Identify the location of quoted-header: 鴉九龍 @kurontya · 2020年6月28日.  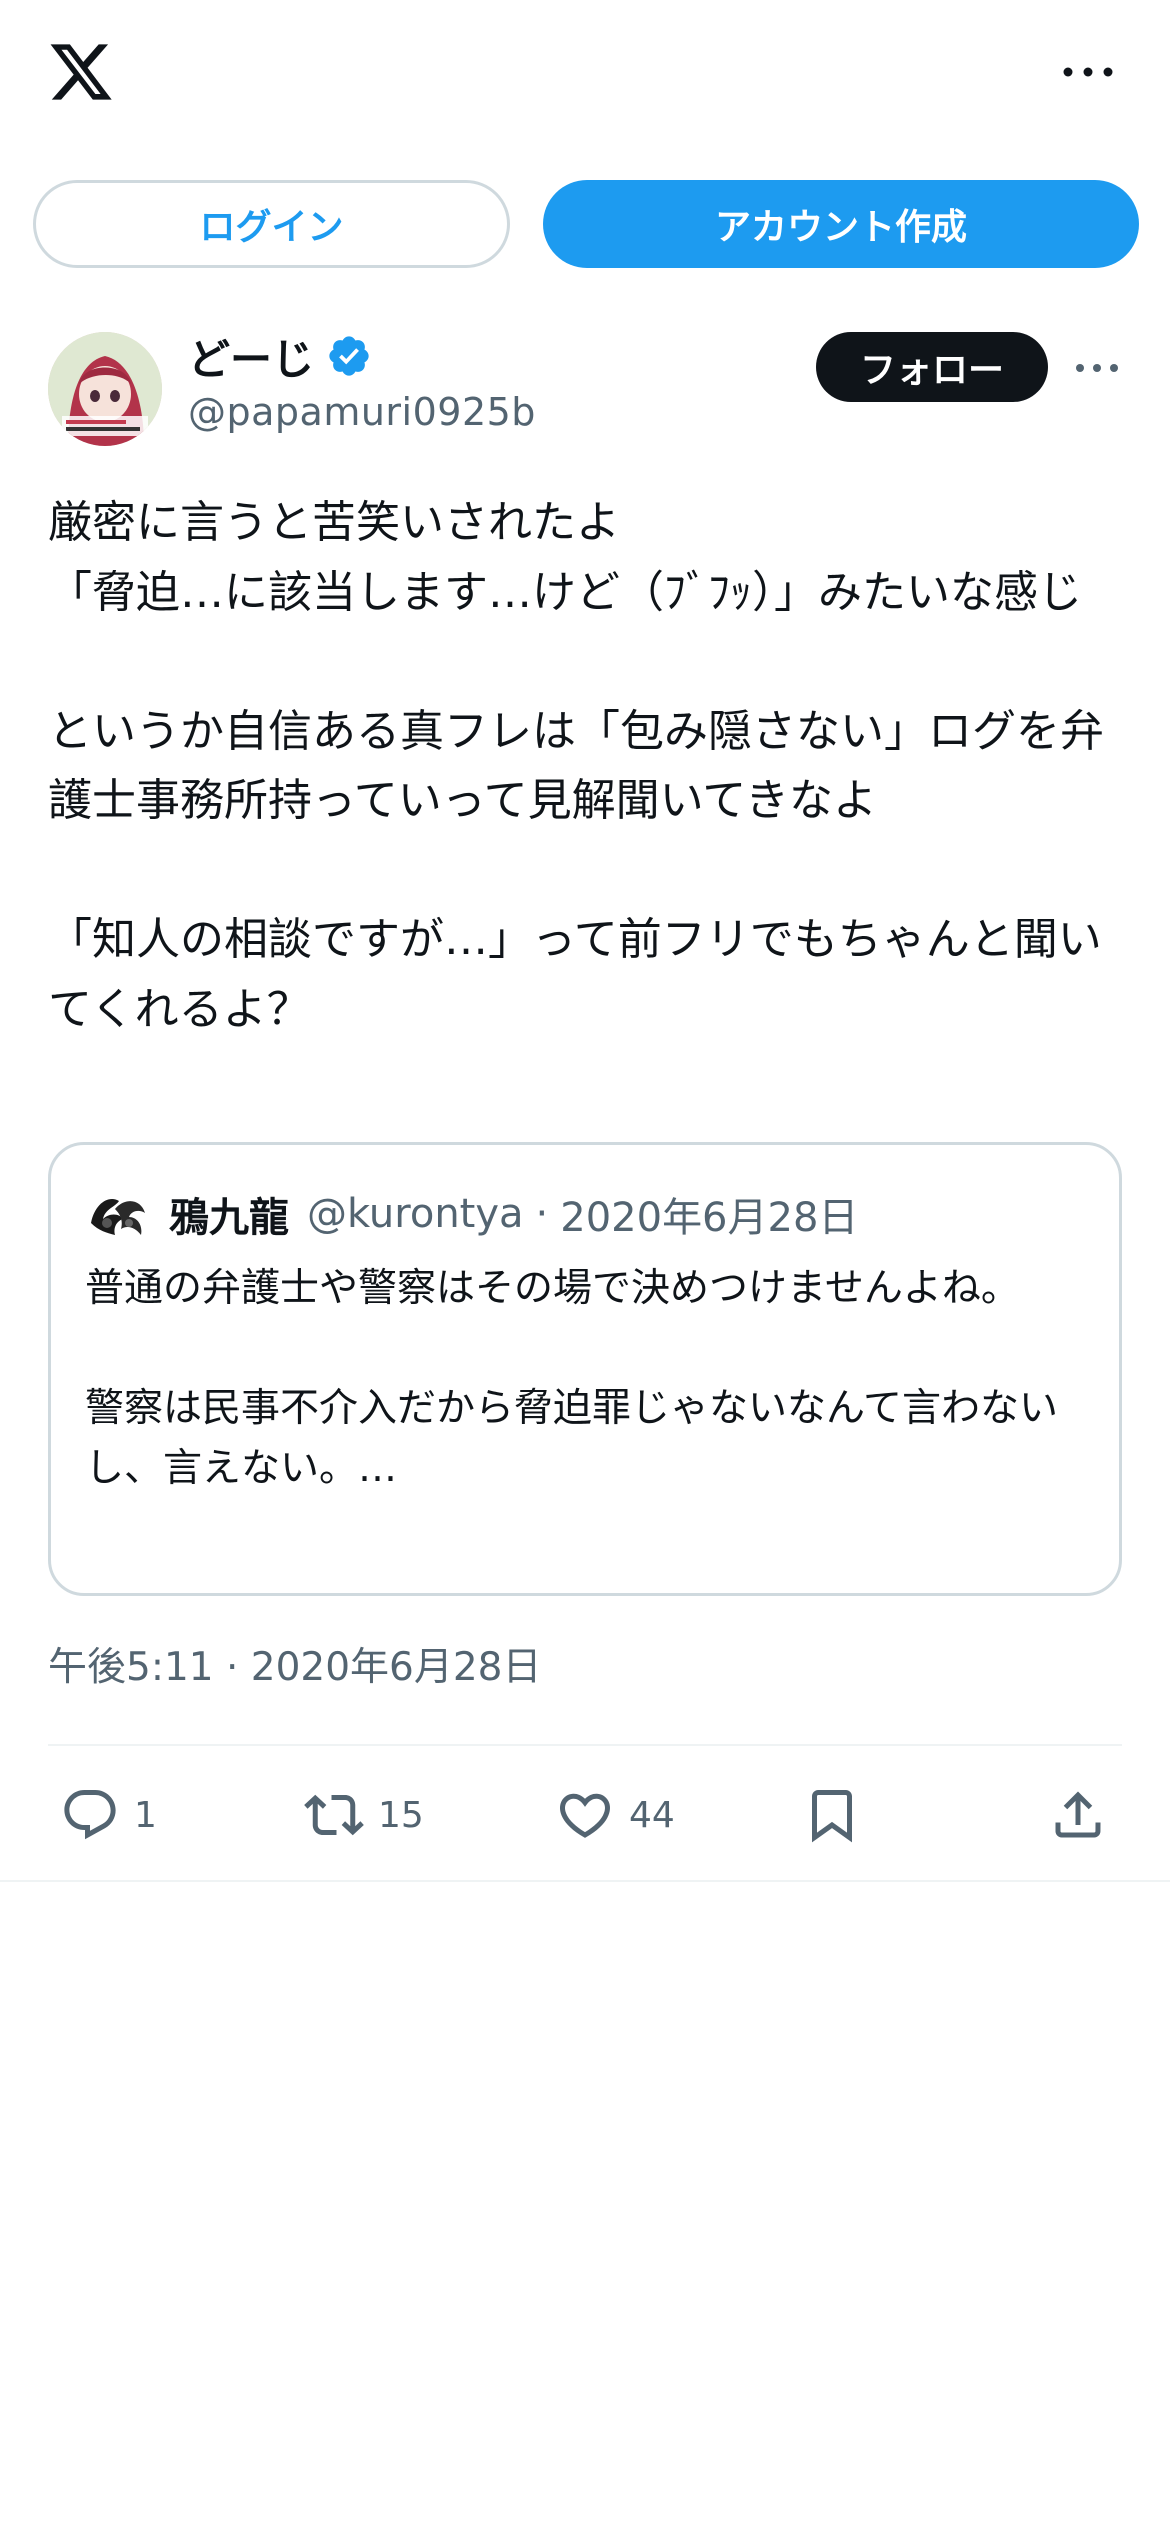
(513, 1214).